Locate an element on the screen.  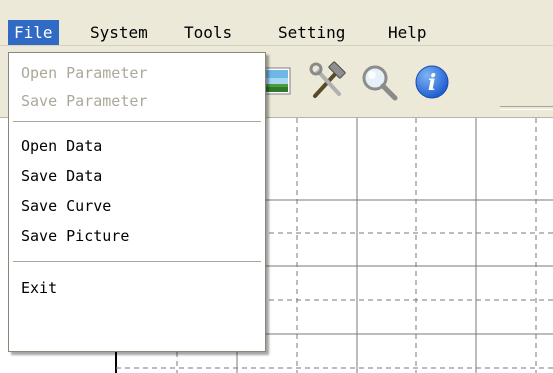
menu-item-open-parameter: Open Parameter is located at coordinates (84, 73).